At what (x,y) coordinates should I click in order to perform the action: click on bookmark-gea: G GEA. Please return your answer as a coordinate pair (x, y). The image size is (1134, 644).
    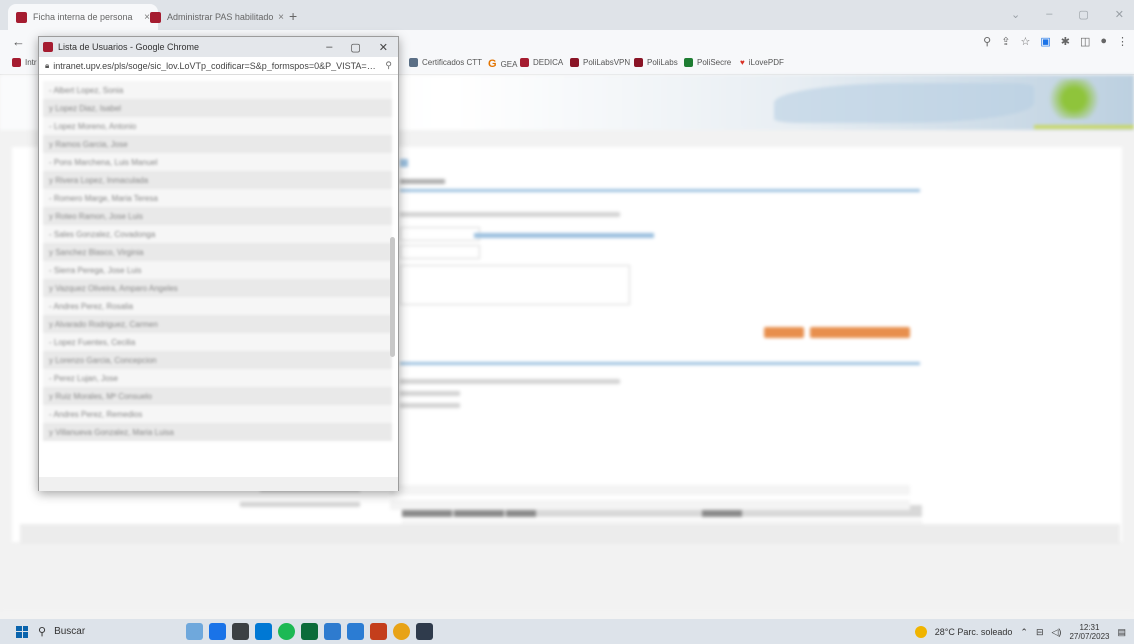
    Looking at the image, I should click on (502, 64).